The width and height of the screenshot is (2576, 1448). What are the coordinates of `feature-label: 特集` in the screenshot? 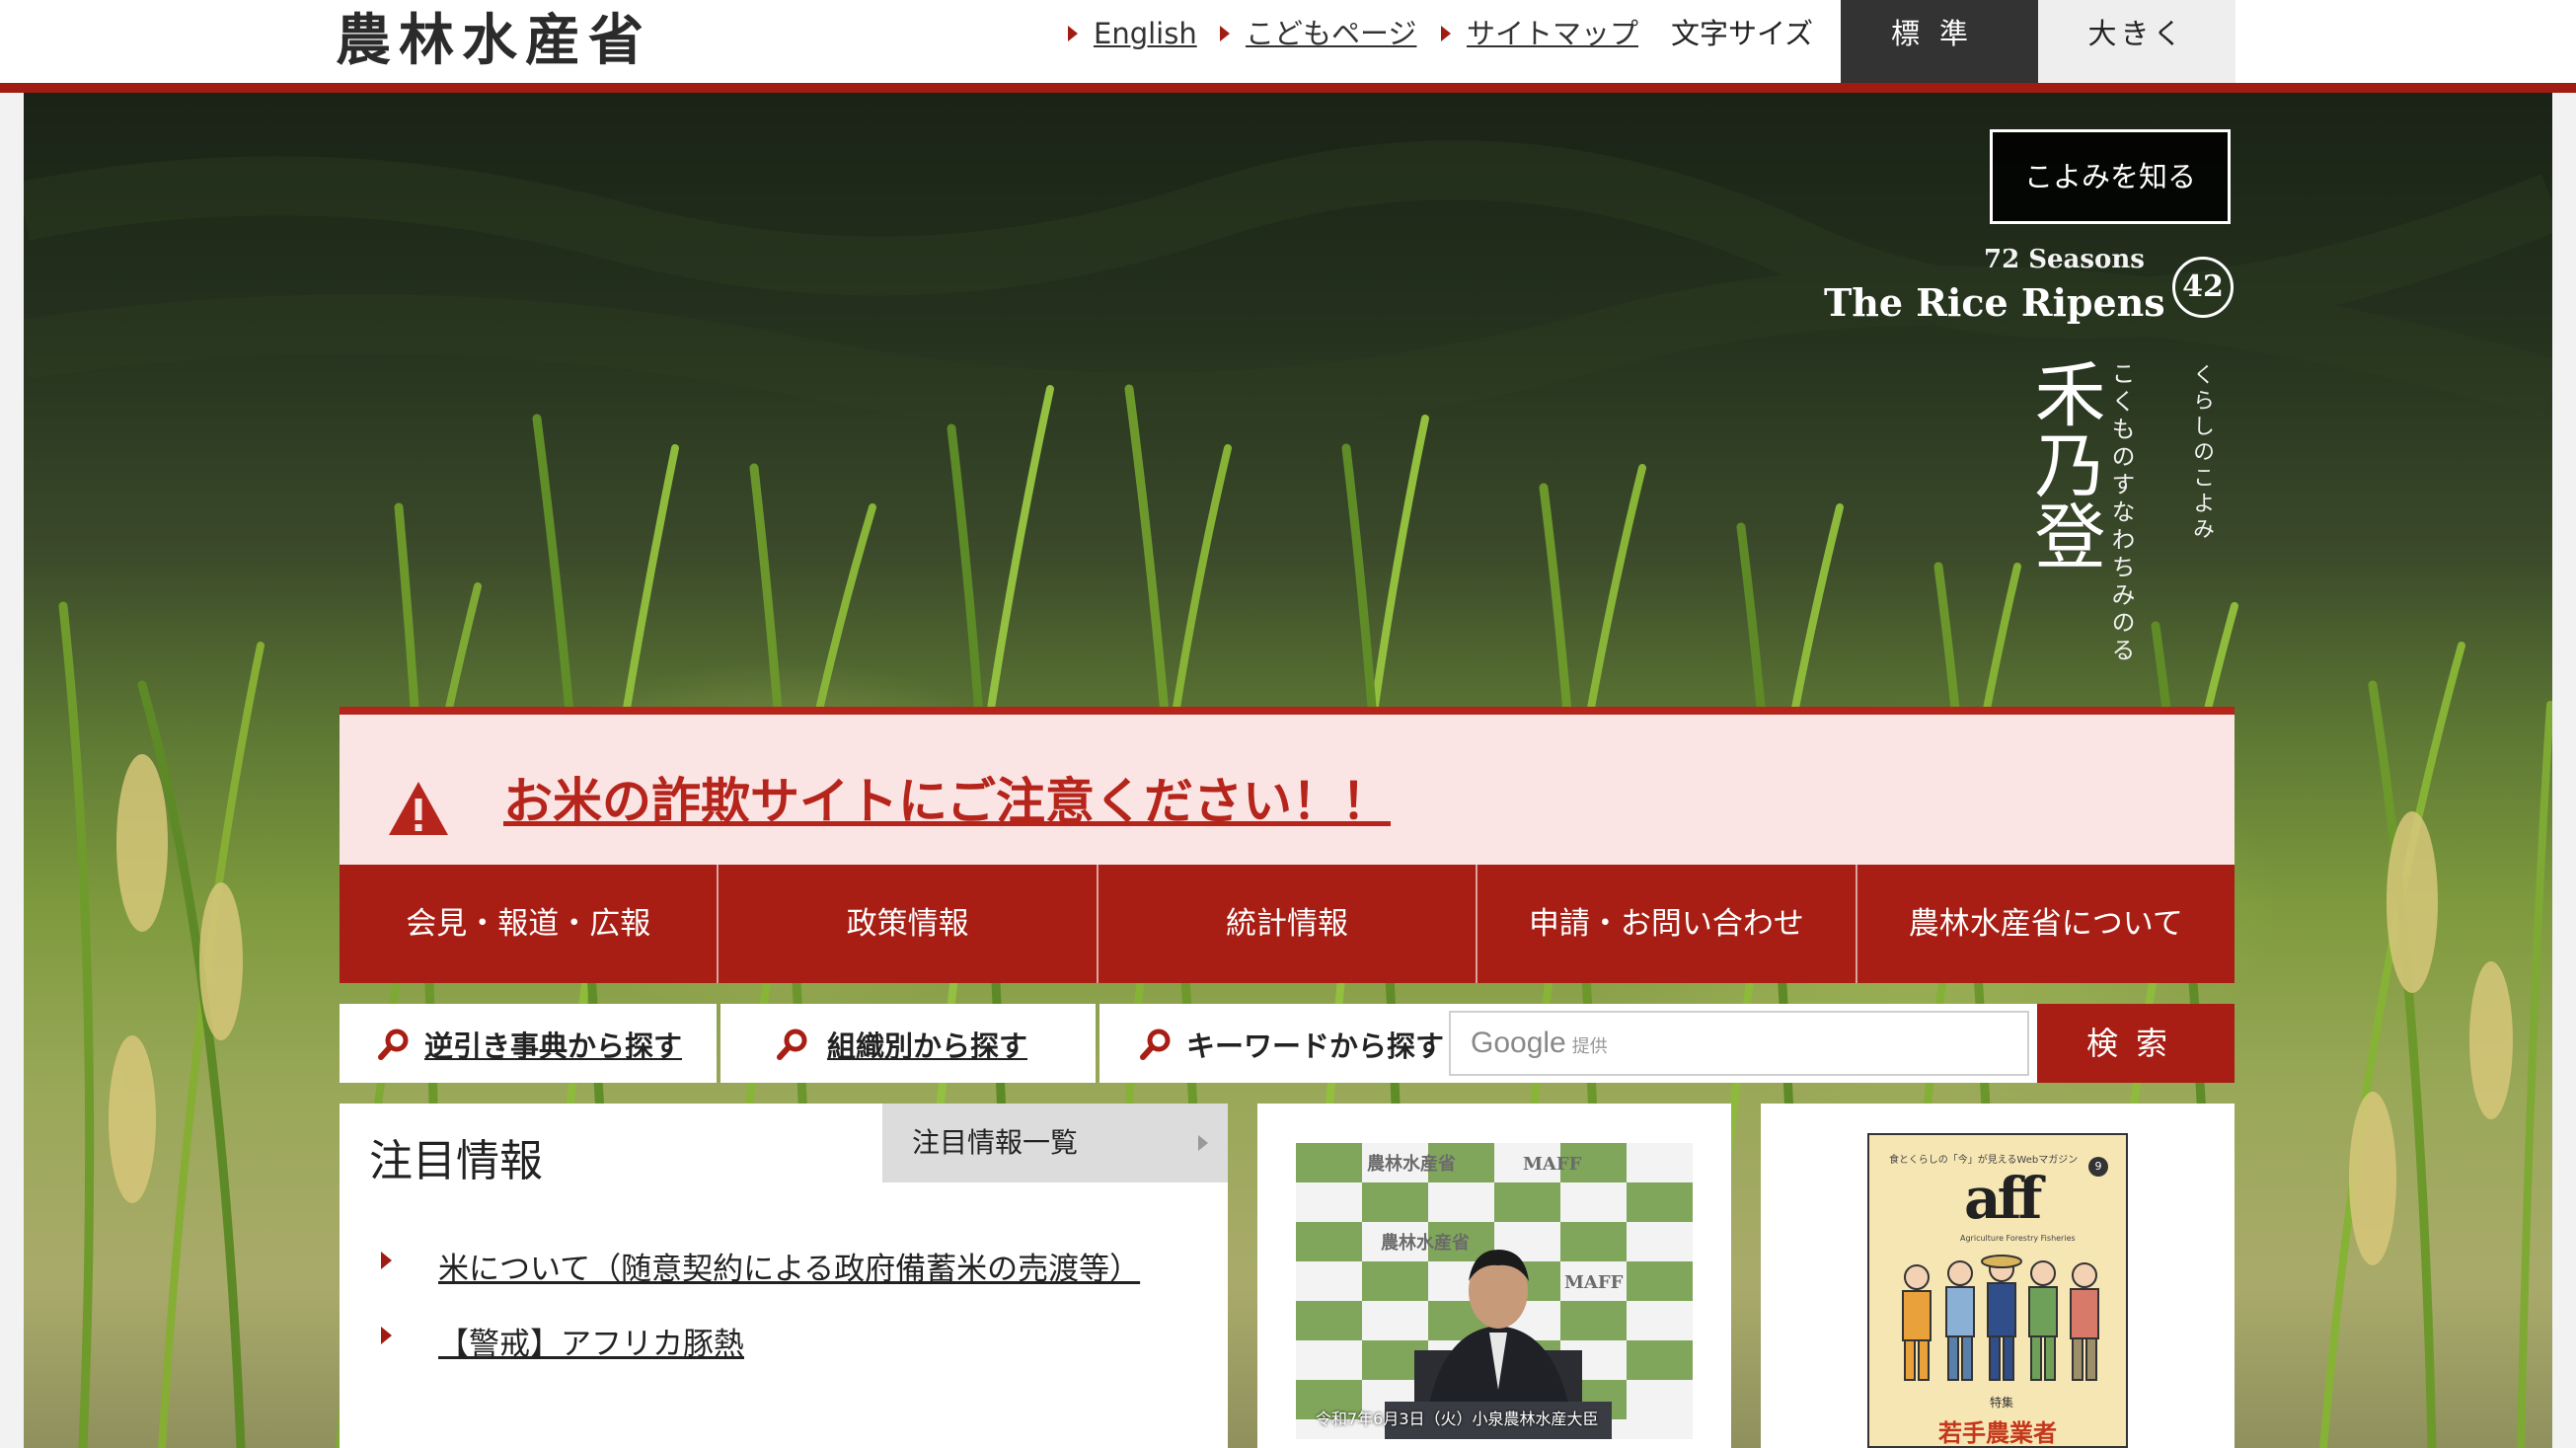 It's located at (2002, 1403).